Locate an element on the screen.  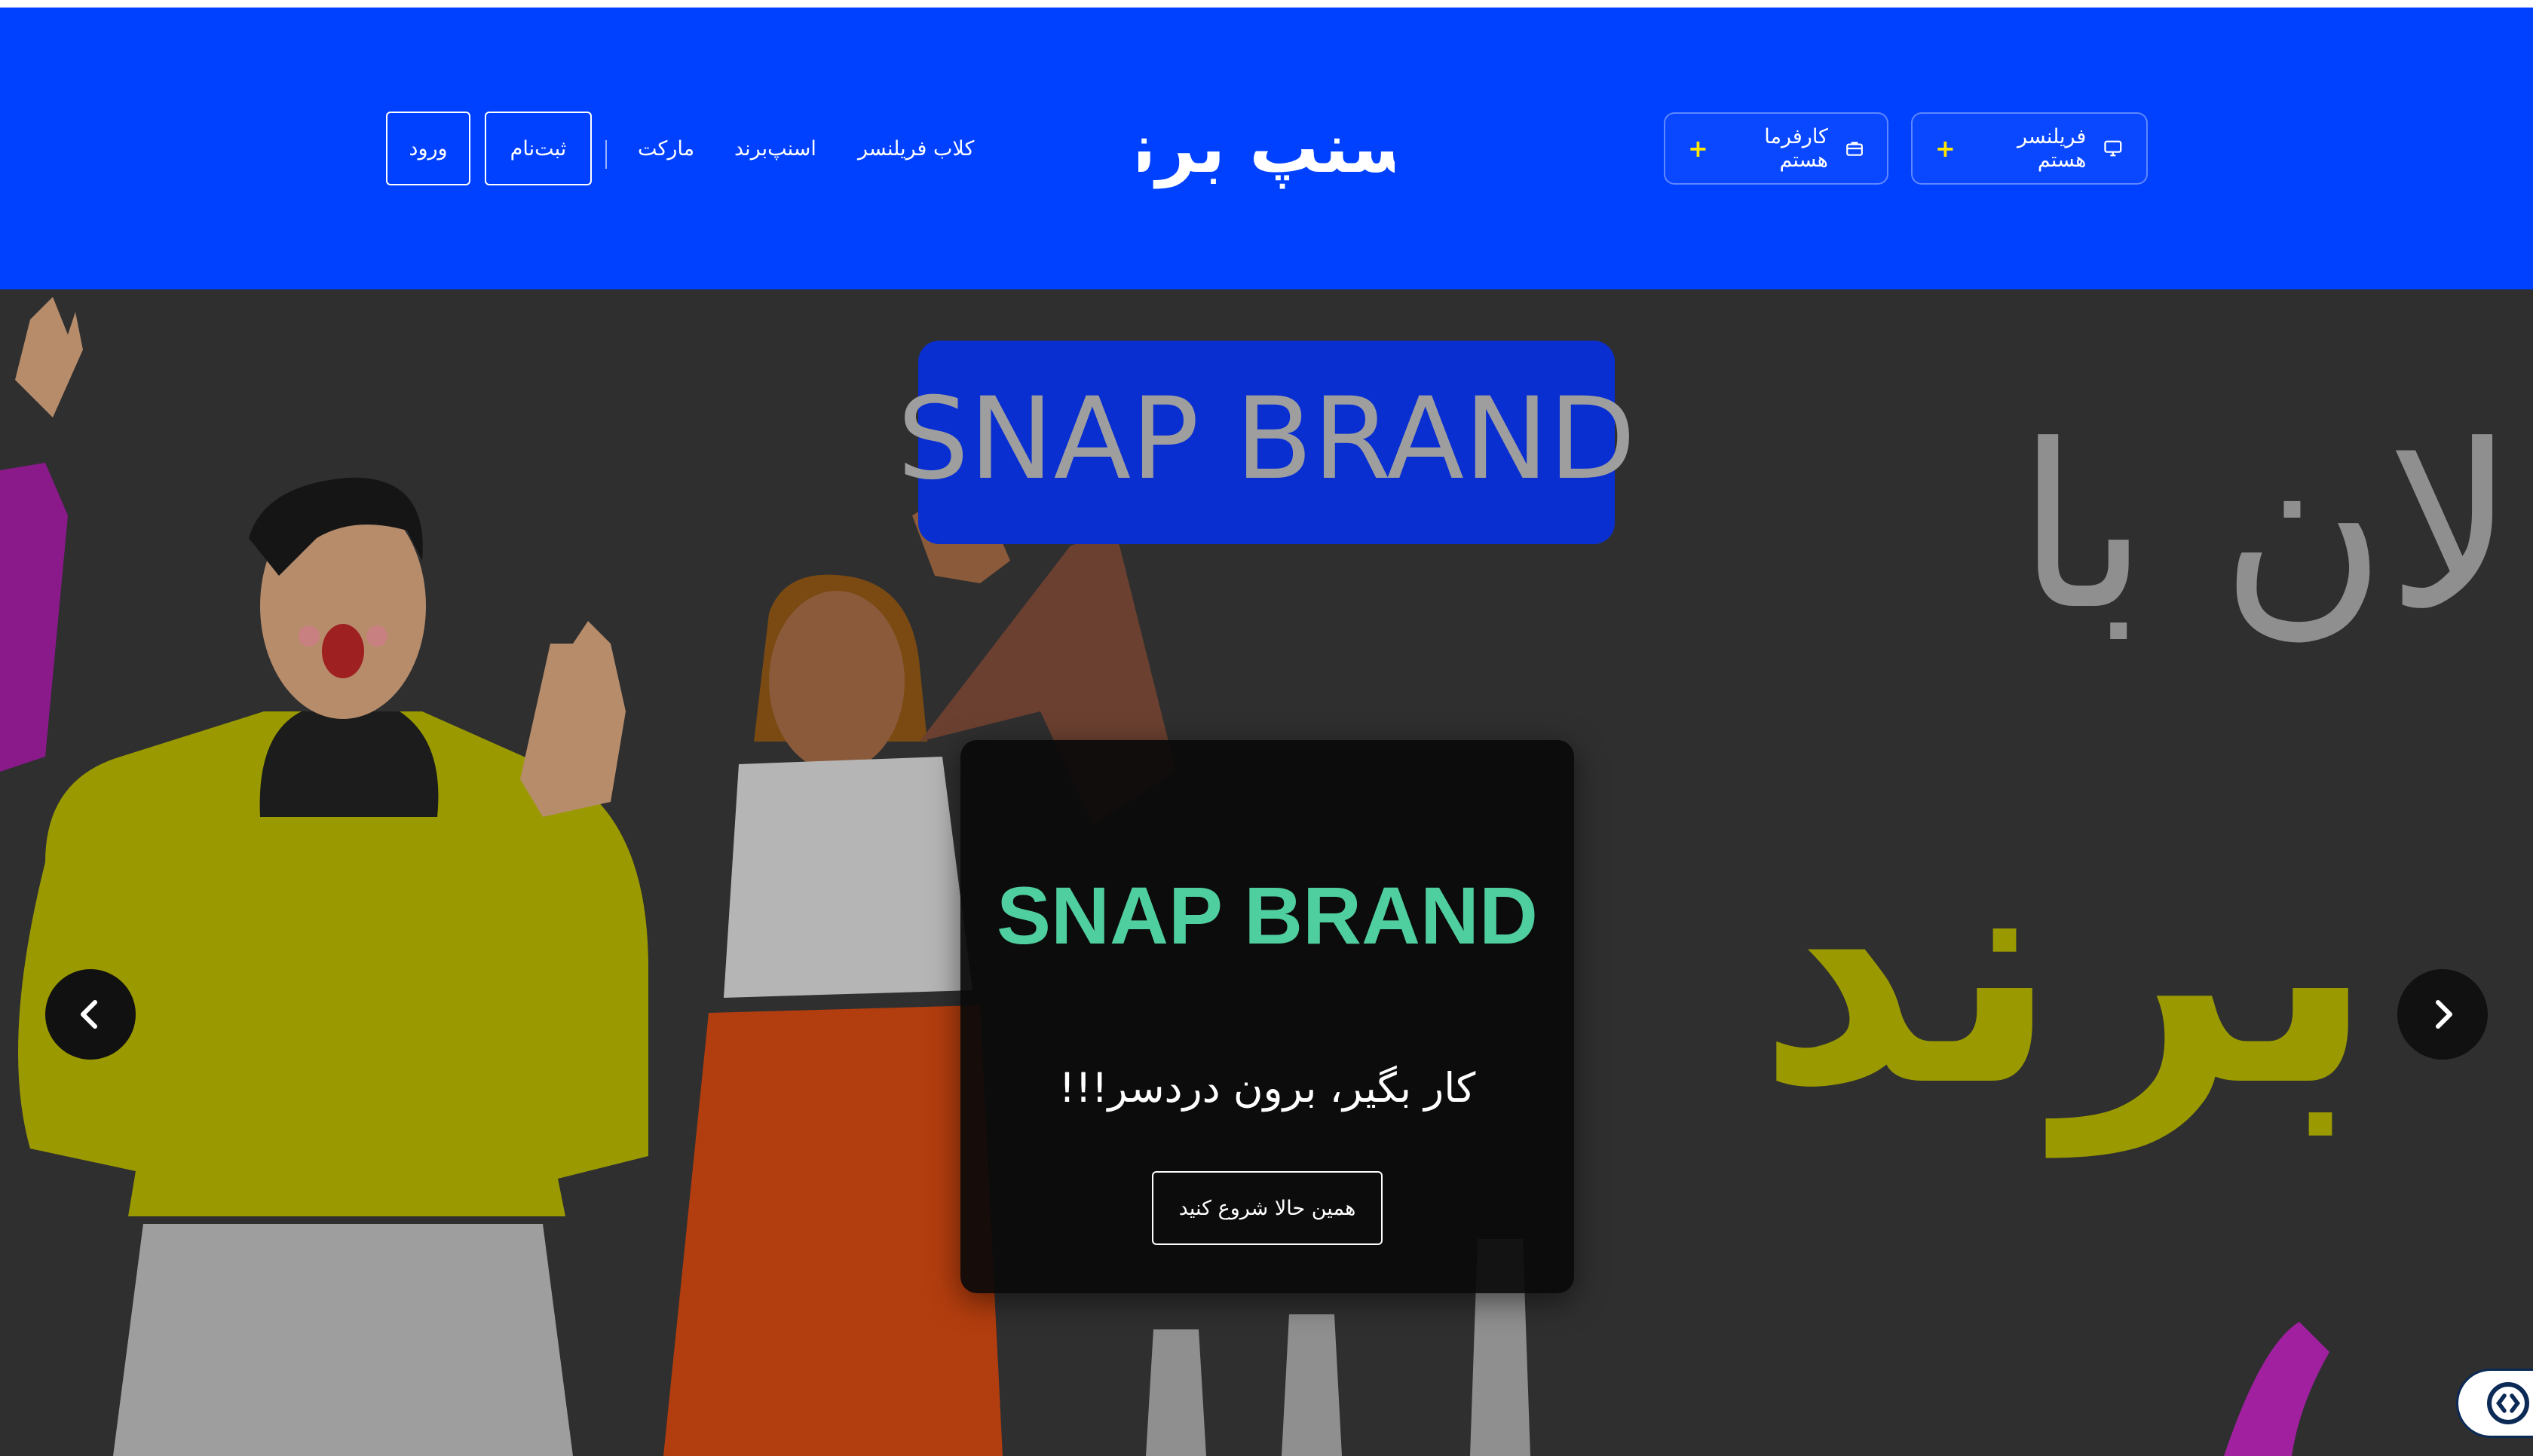
hero-title: SNAP BRAND is located at coordinates (1267, 915).